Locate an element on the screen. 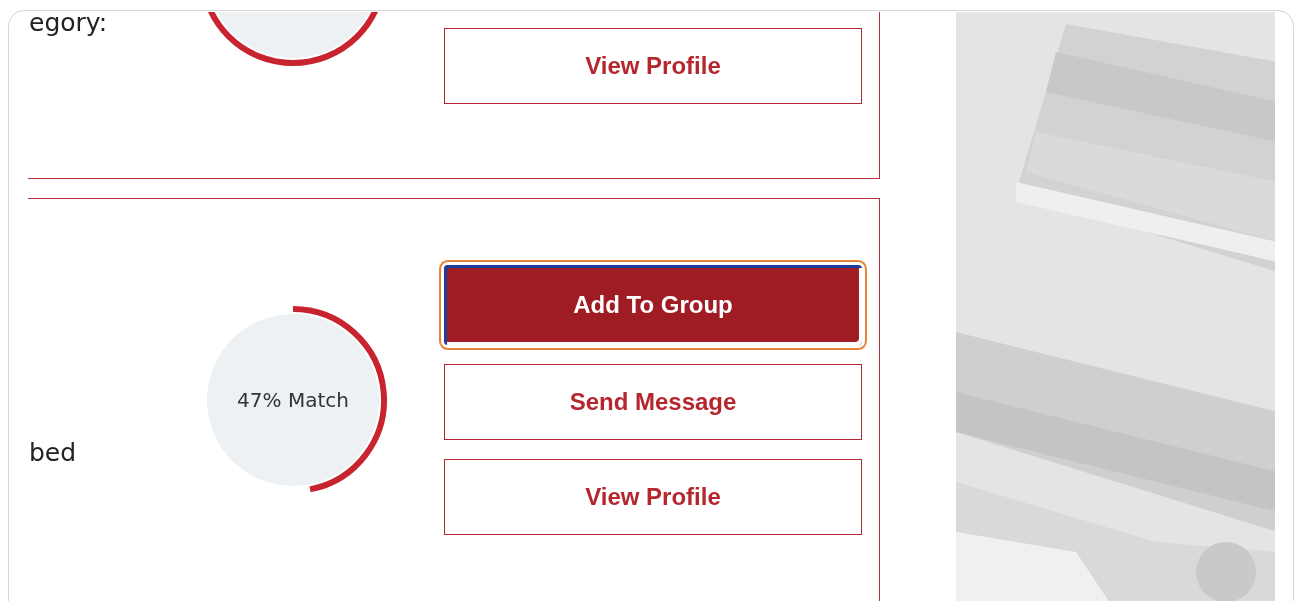  action-button: Send Message is located at coordinates (653, 402).